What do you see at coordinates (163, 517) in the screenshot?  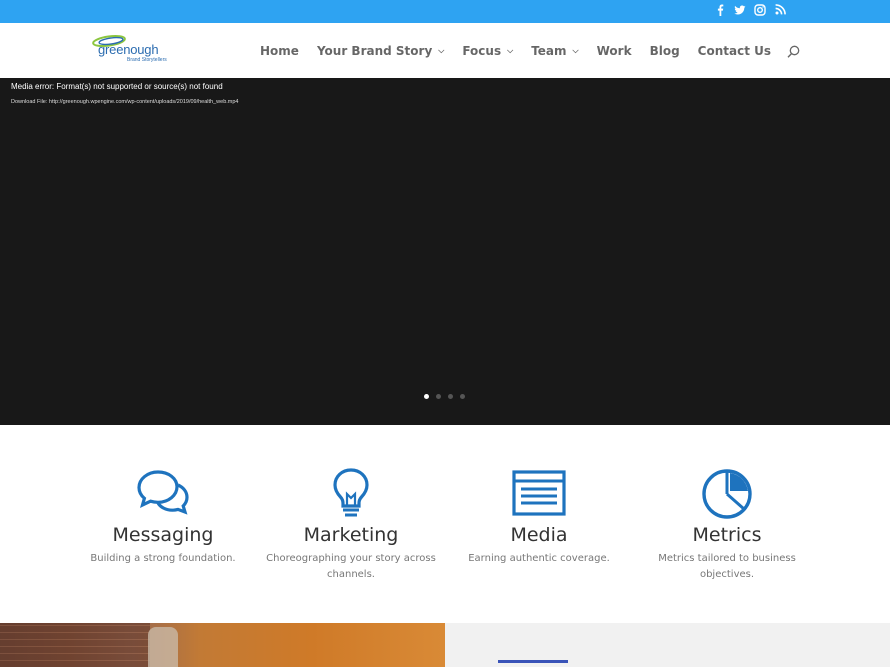 I see `feature-messaging: Messaging Building a strong foundation.` at bounding box center [163, 517].